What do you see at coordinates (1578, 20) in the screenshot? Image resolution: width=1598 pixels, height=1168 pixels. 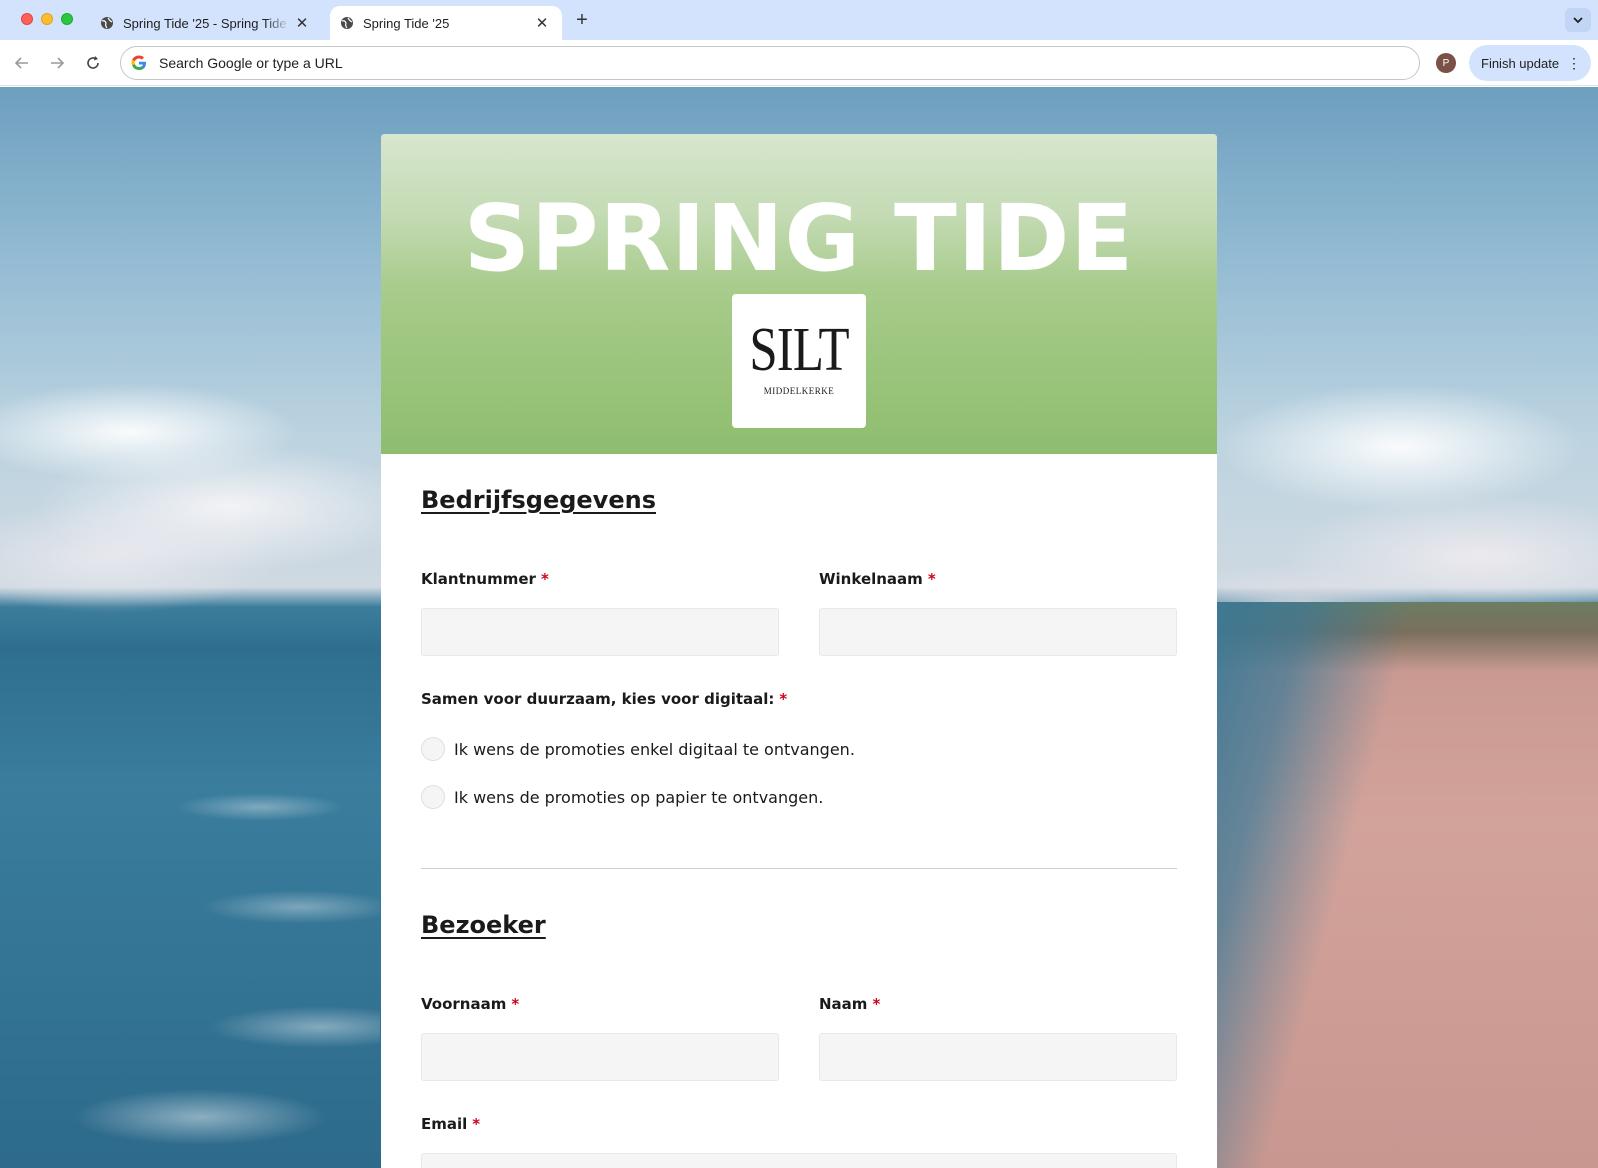 I see `tab-search-chevron-down-icon` at bounding box center [1578, 20].